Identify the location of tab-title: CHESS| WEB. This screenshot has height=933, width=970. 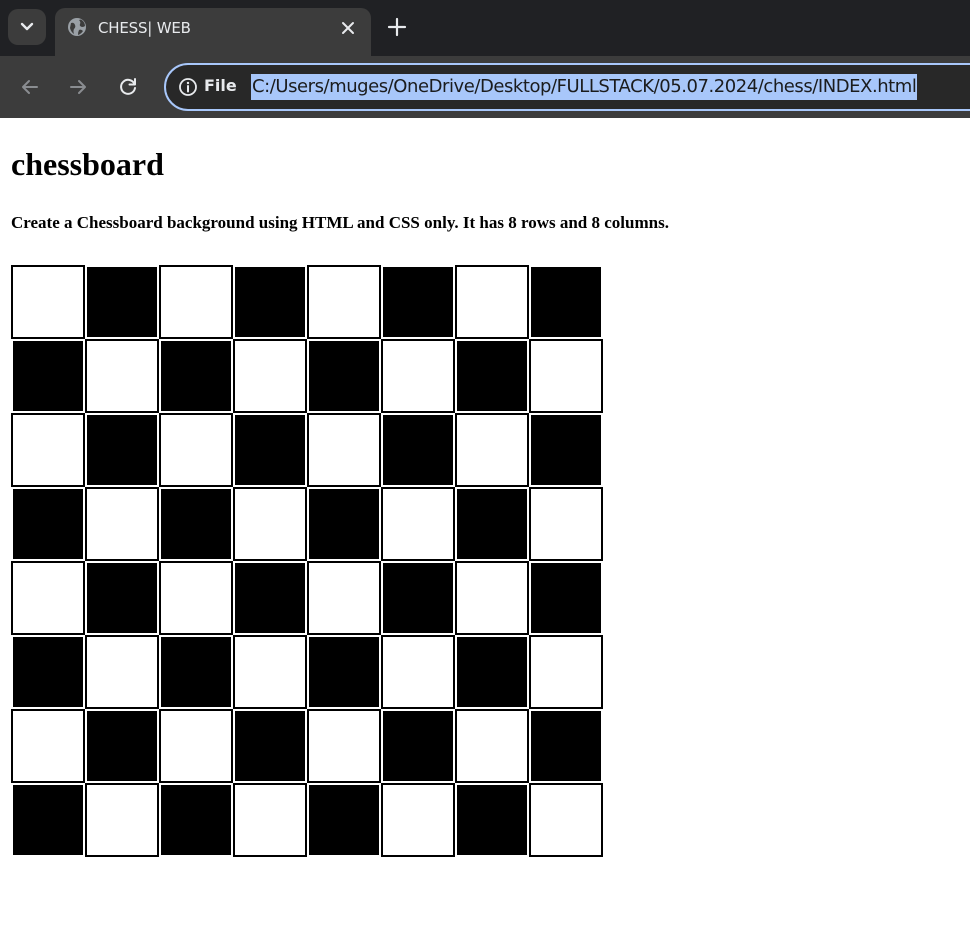
(144, 28).